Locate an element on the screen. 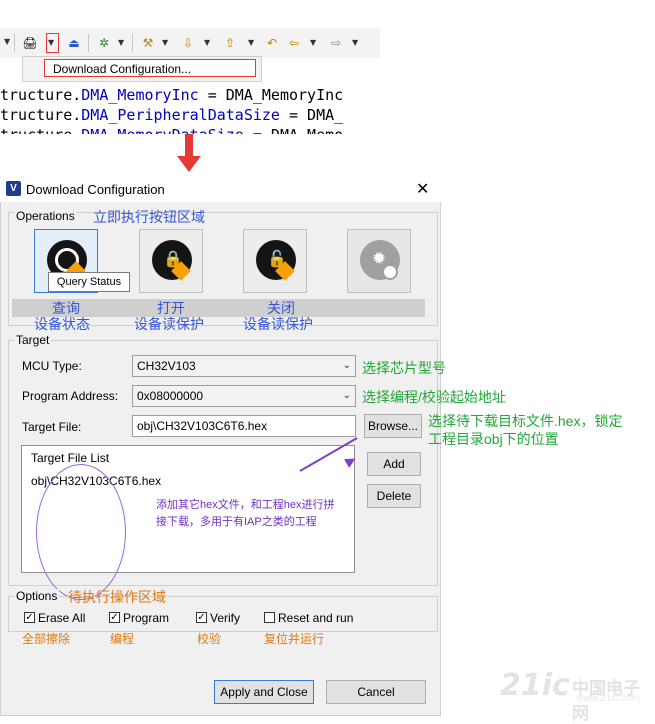  reset-and-run-annotation: 复位并运行 is located at coordinates (294, 639).